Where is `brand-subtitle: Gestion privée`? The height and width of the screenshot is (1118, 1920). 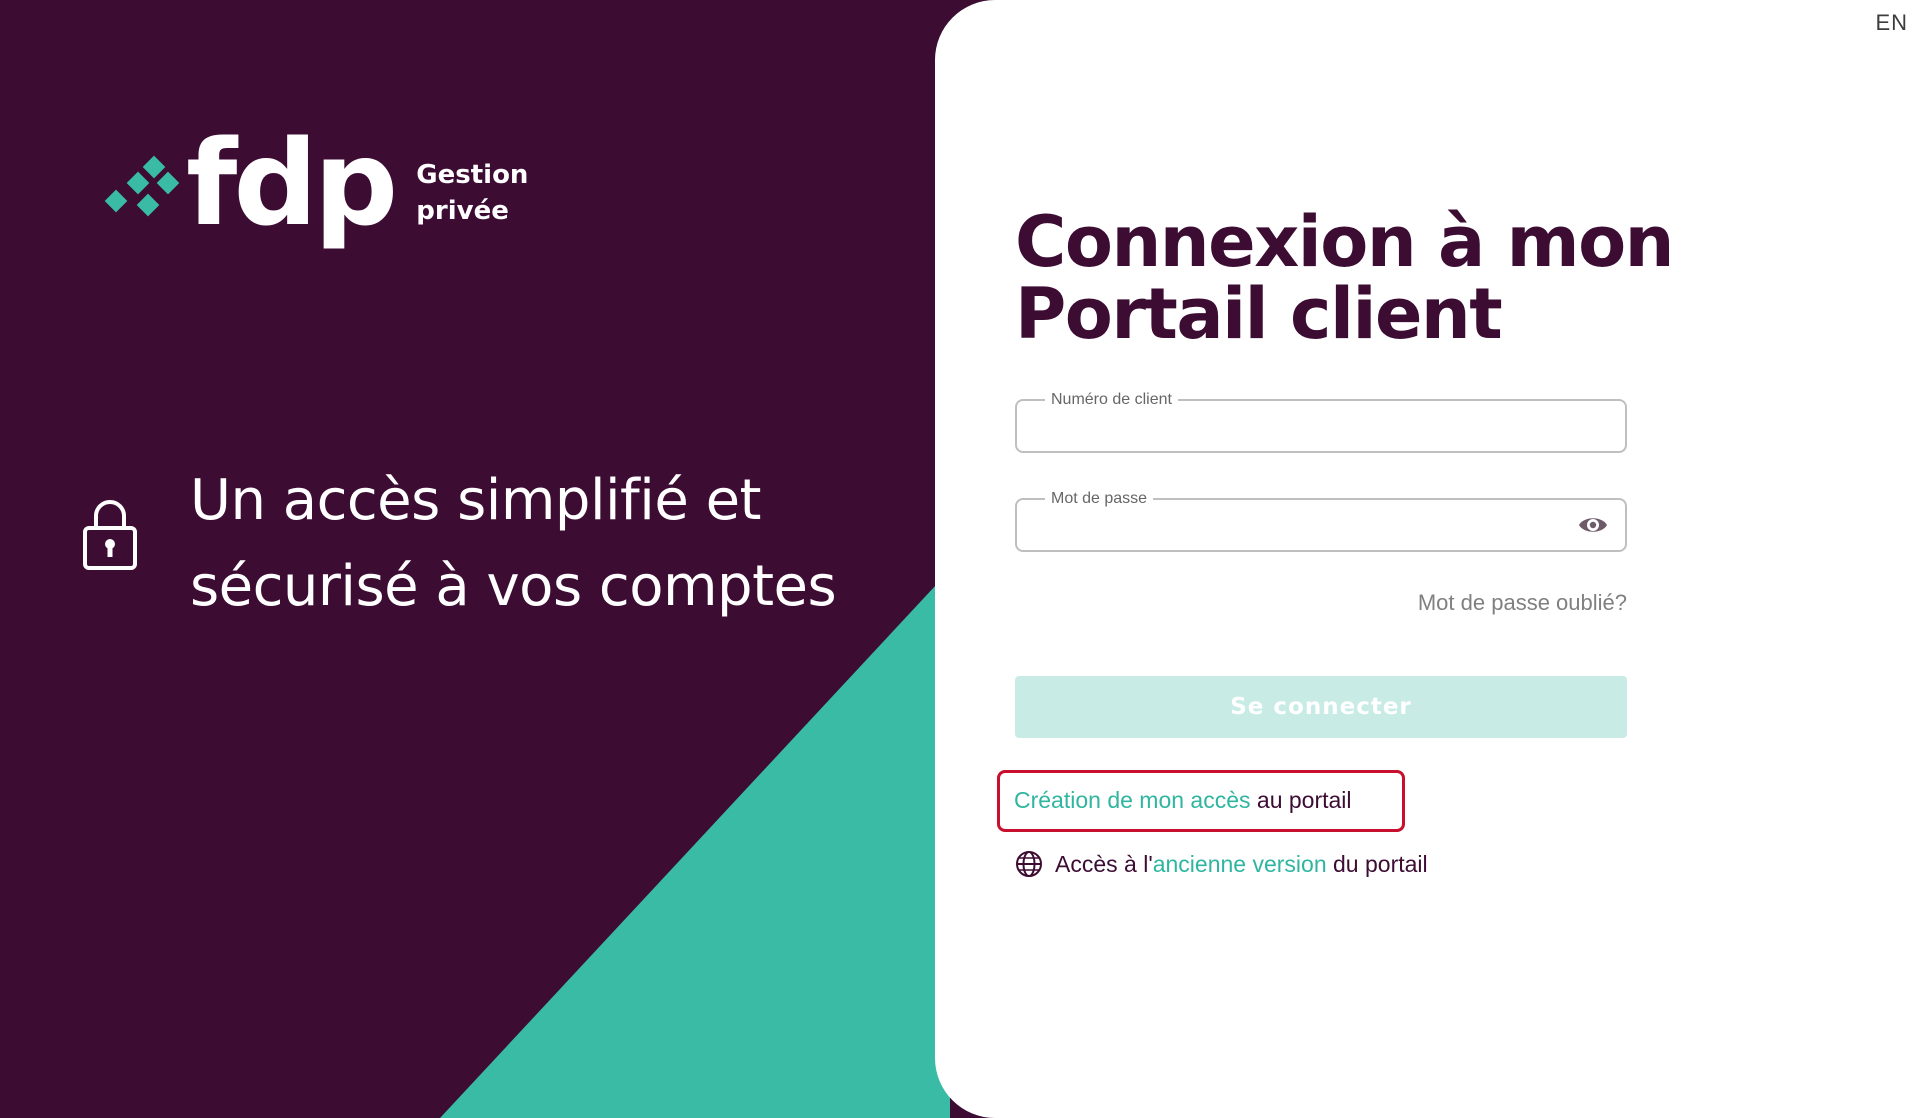 brand-subtitle: Gestion privée is located at coordinates (472, 193).